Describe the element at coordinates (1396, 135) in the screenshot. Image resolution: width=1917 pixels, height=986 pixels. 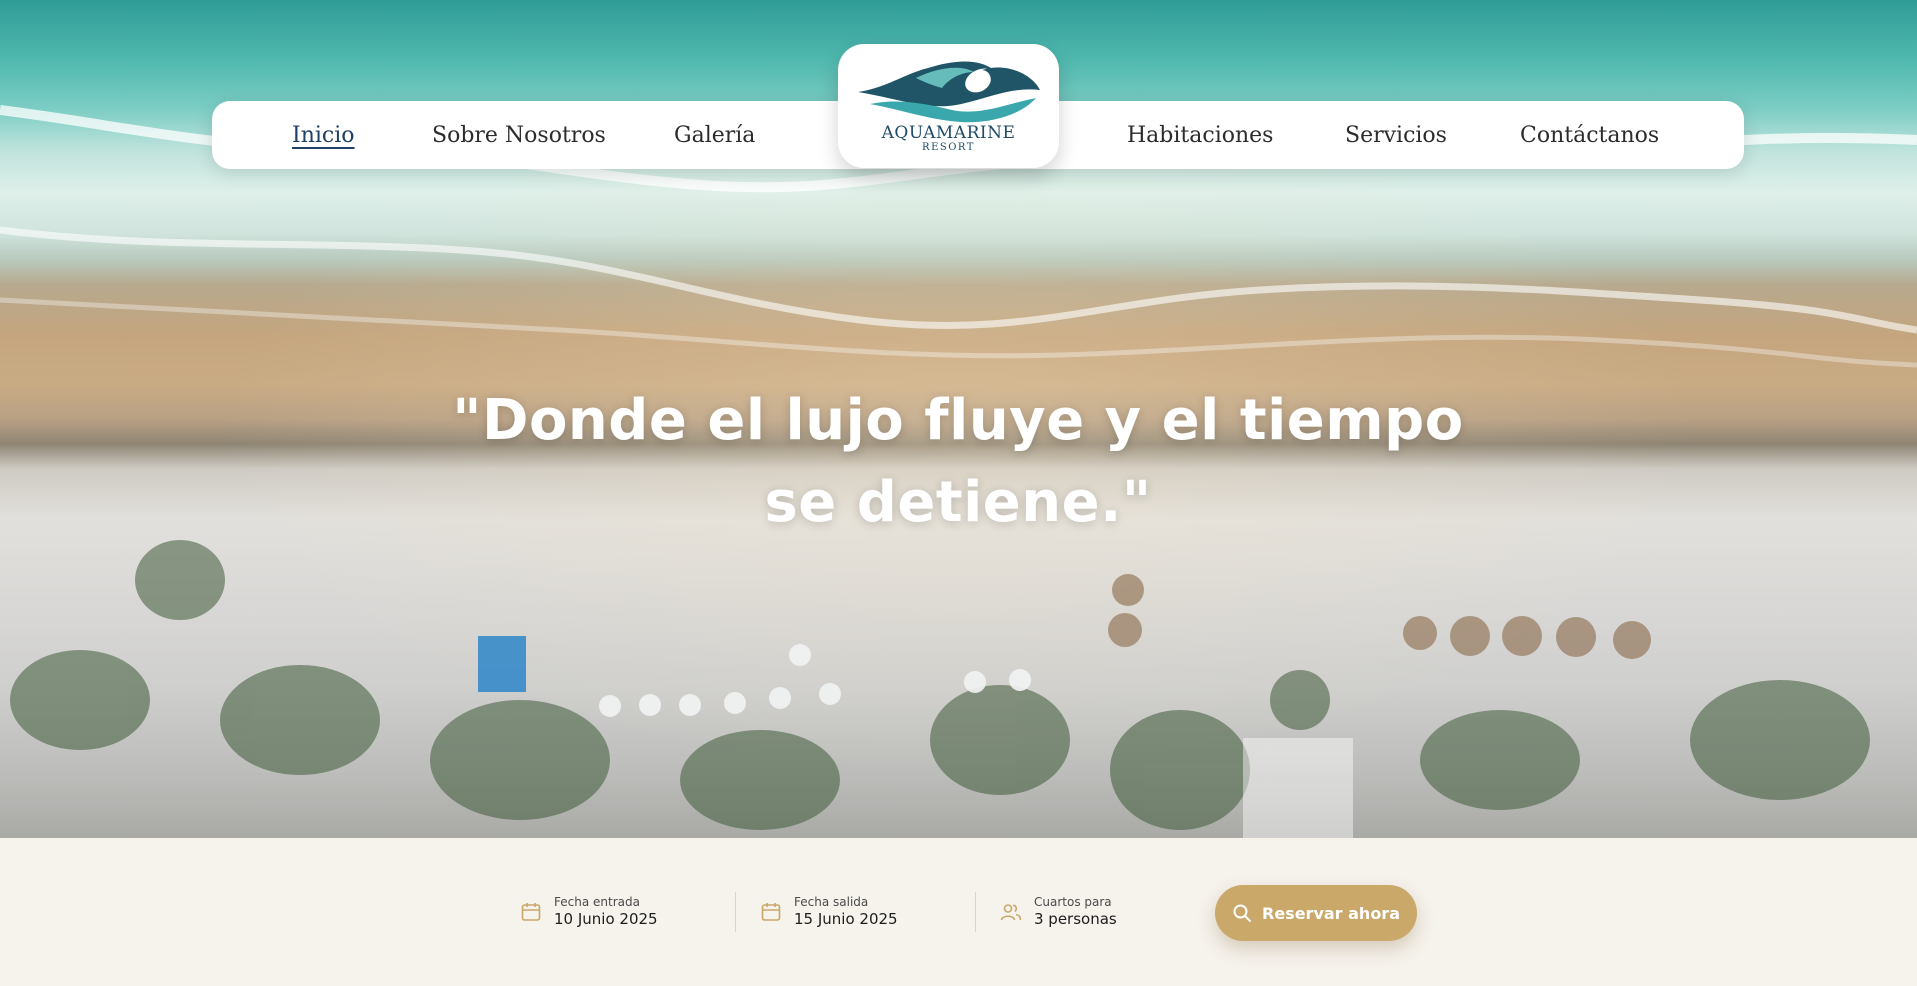
I see `nav-link-servicios: Servicios` at that location.